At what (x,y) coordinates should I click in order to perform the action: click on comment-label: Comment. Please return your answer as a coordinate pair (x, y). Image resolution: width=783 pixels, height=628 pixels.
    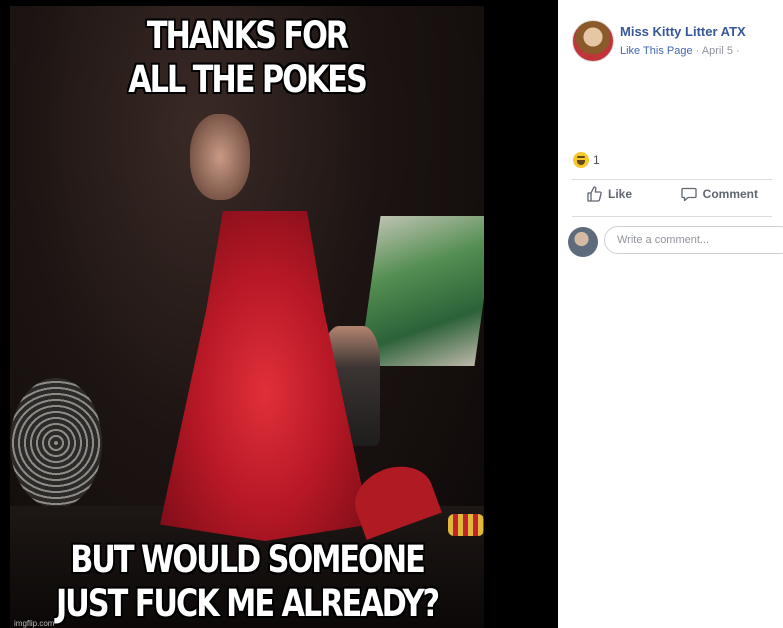
    Looking at the image, I should click on (730, 194).